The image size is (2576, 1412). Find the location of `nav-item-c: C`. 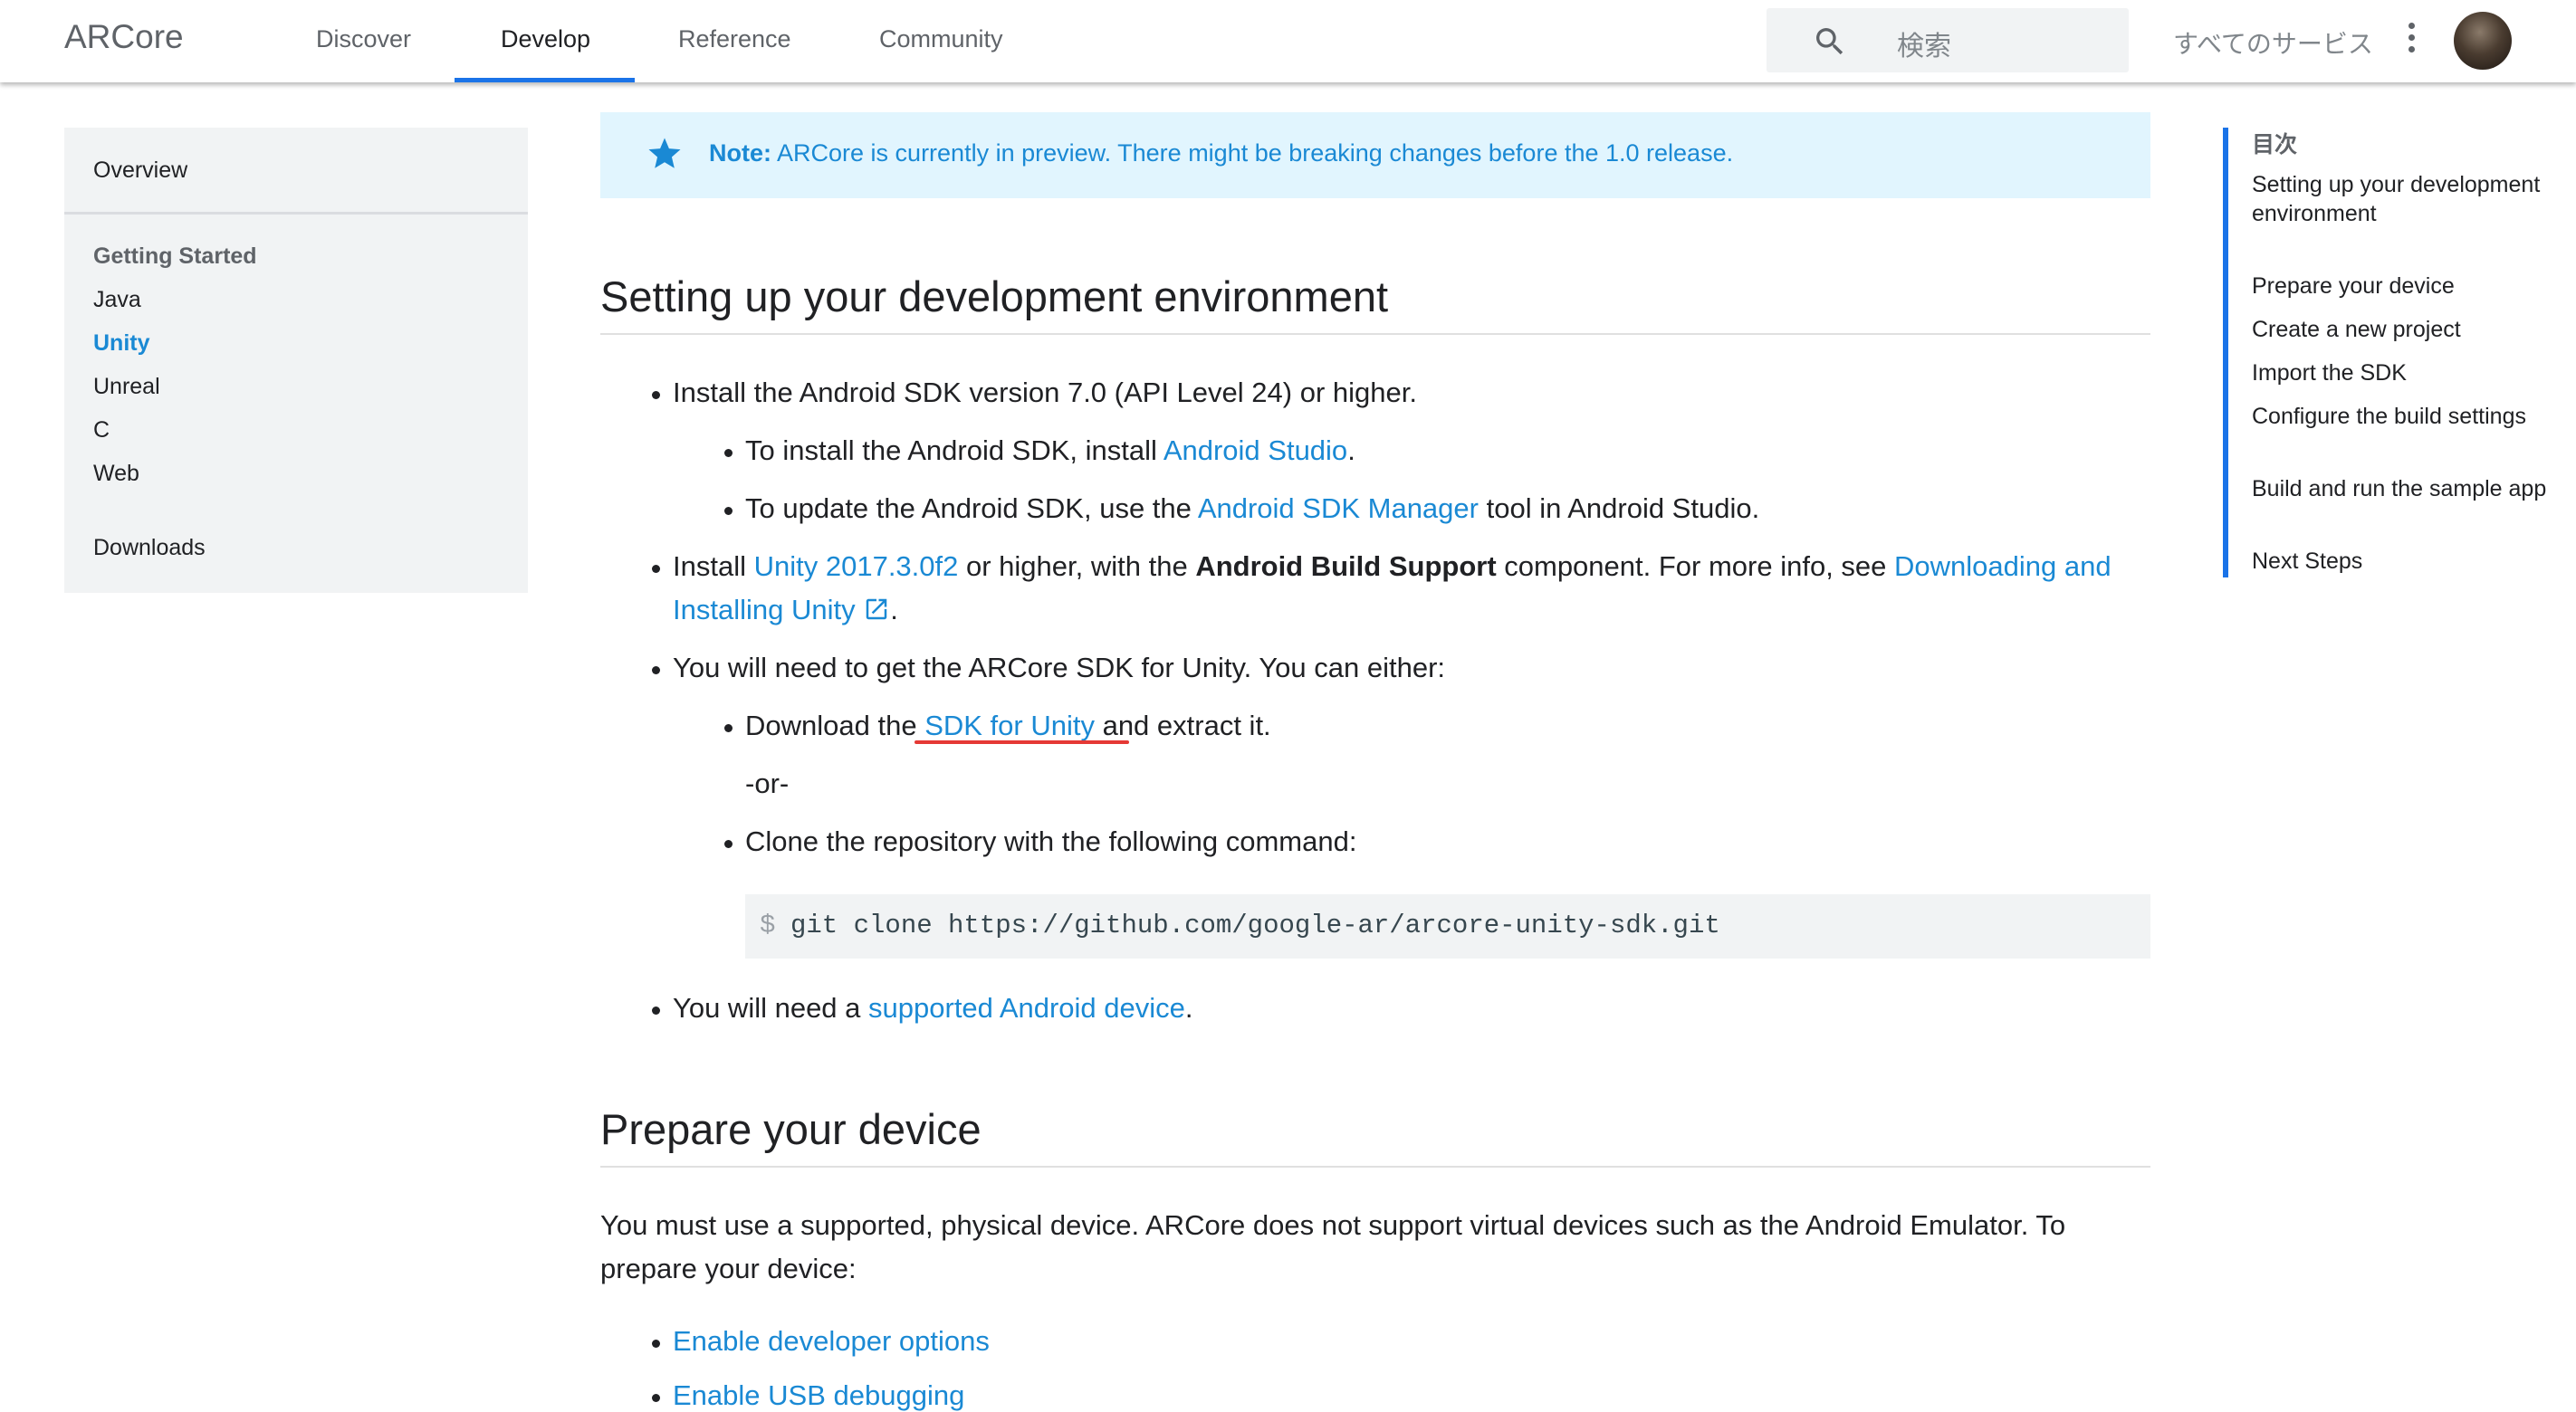

nav-item-c: C is located at coordinates (101, 430).